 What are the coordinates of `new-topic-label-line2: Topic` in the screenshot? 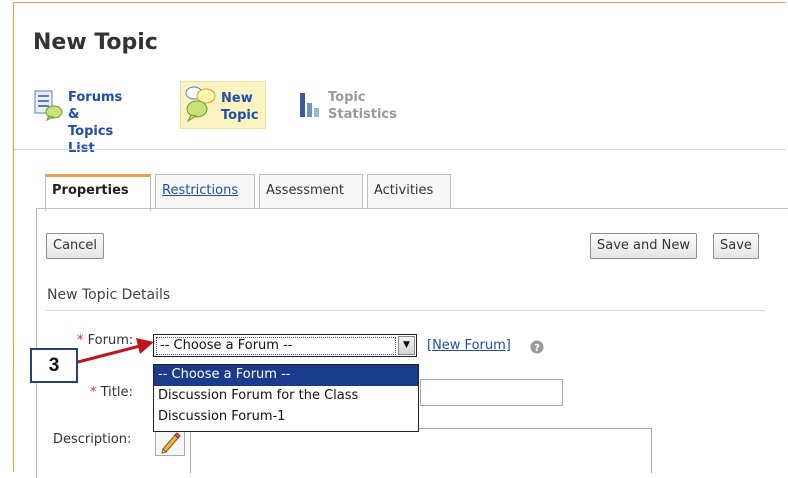 It's located at (240, 115).